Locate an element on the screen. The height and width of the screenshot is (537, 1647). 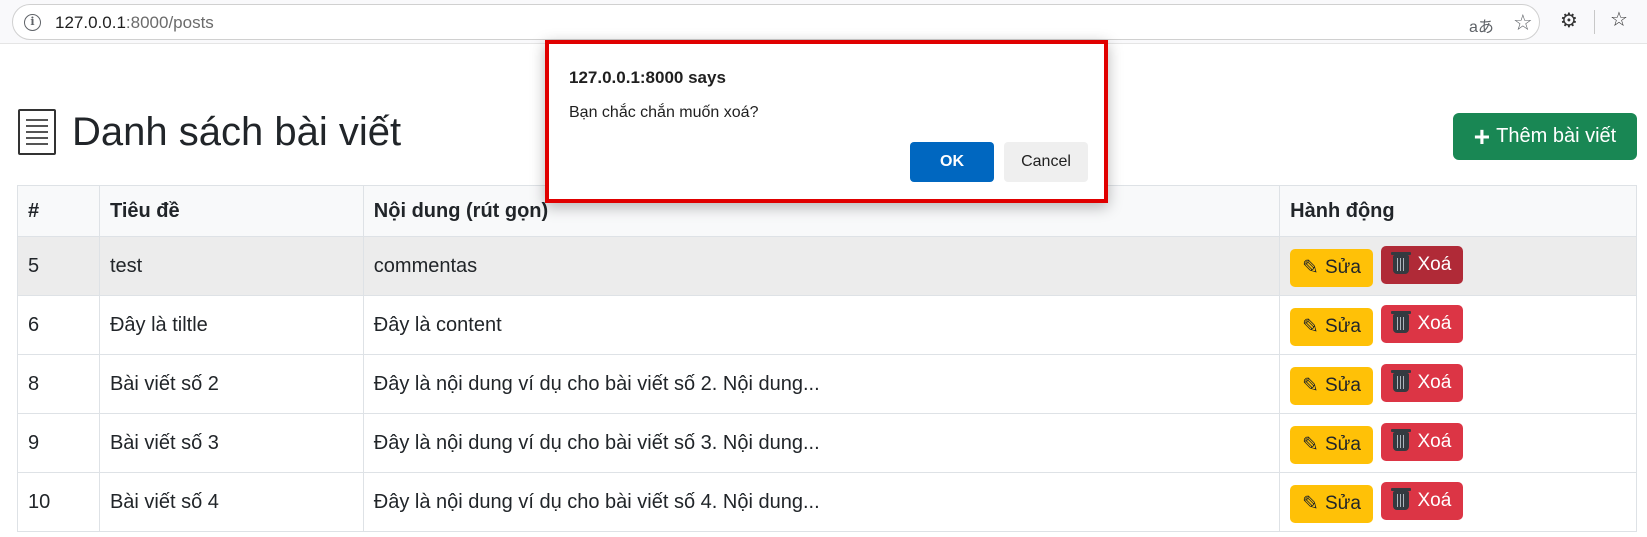
toolbar-divider is located at coordinates (1594, 22).